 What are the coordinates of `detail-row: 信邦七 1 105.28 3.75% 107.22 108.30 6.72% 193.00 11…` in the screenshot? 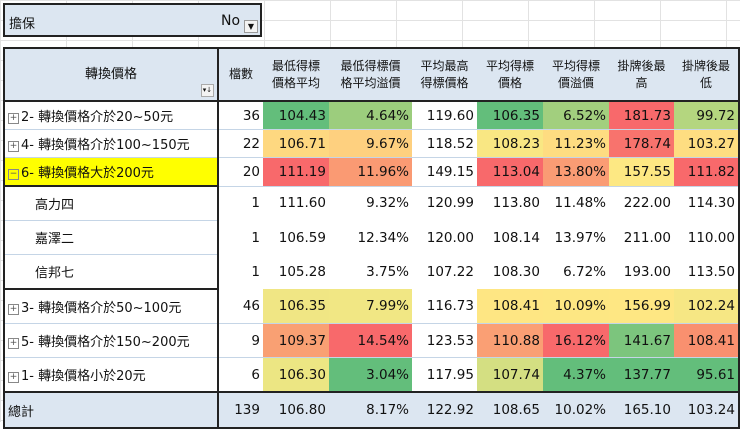 It's located at (371, 272).